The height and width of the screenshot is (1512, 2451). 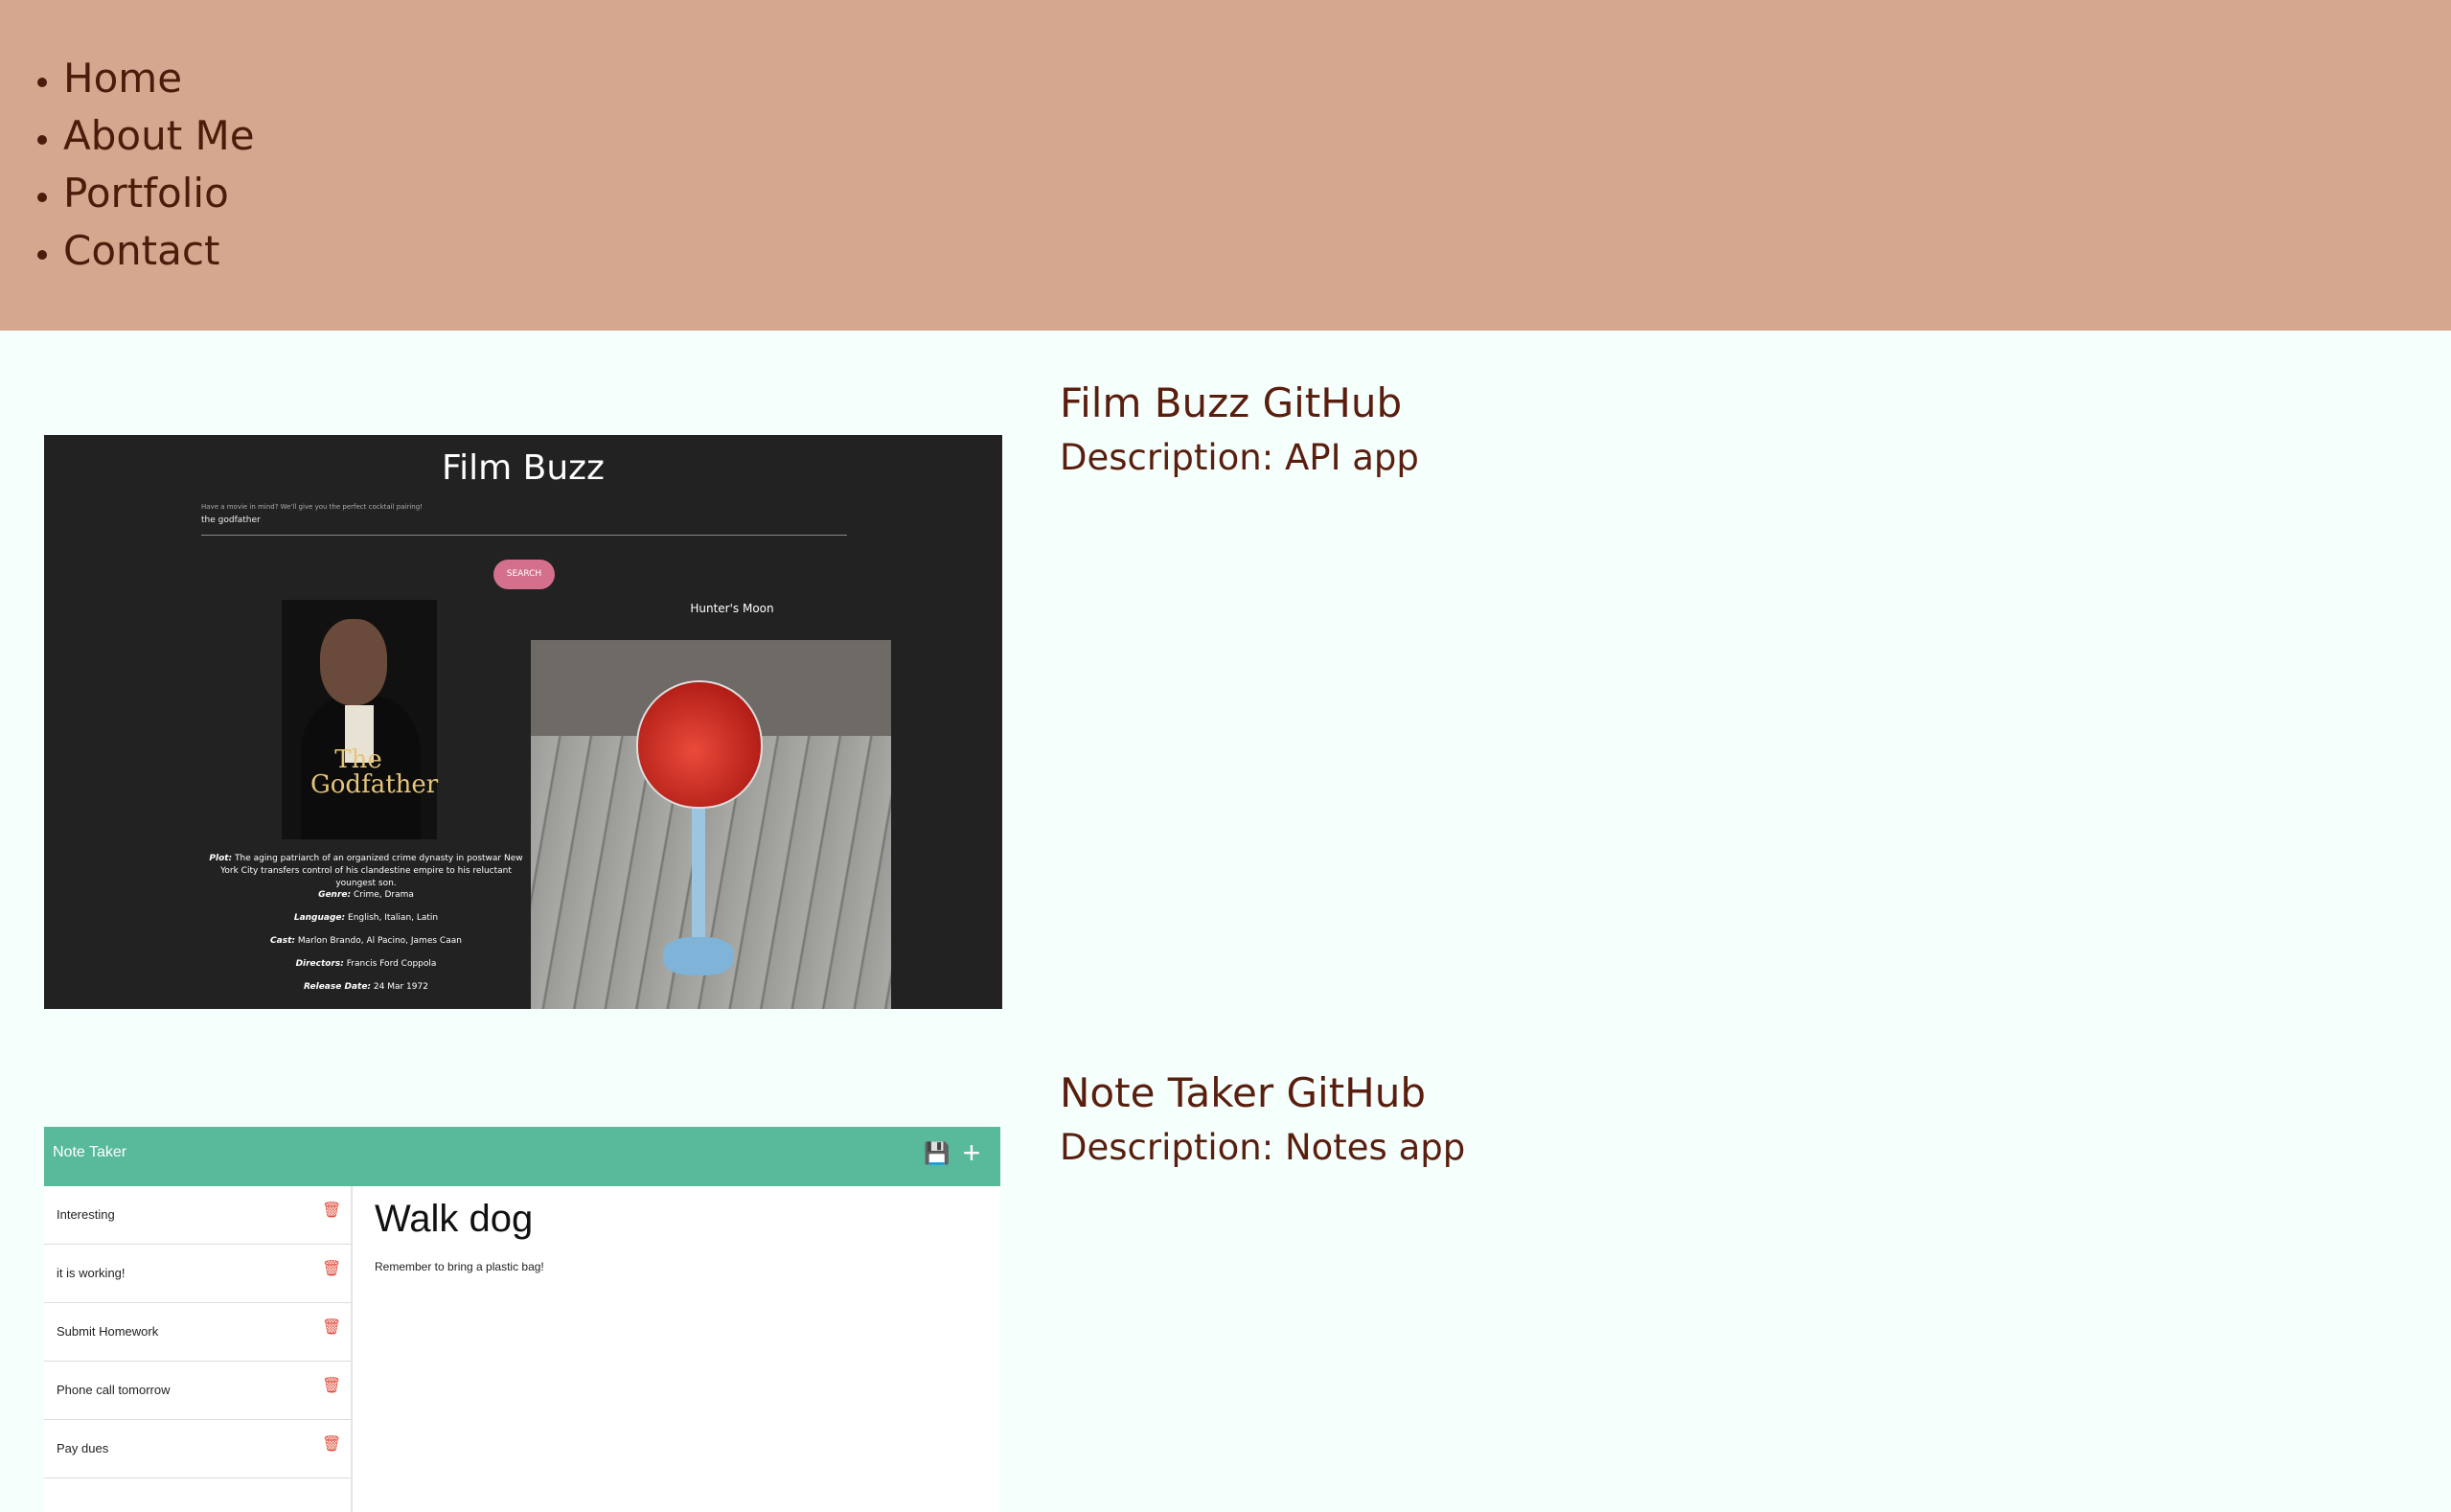 I want to click on movie-release-date: Release Date: 24 Mar 1972, so click(x=366, y=987).